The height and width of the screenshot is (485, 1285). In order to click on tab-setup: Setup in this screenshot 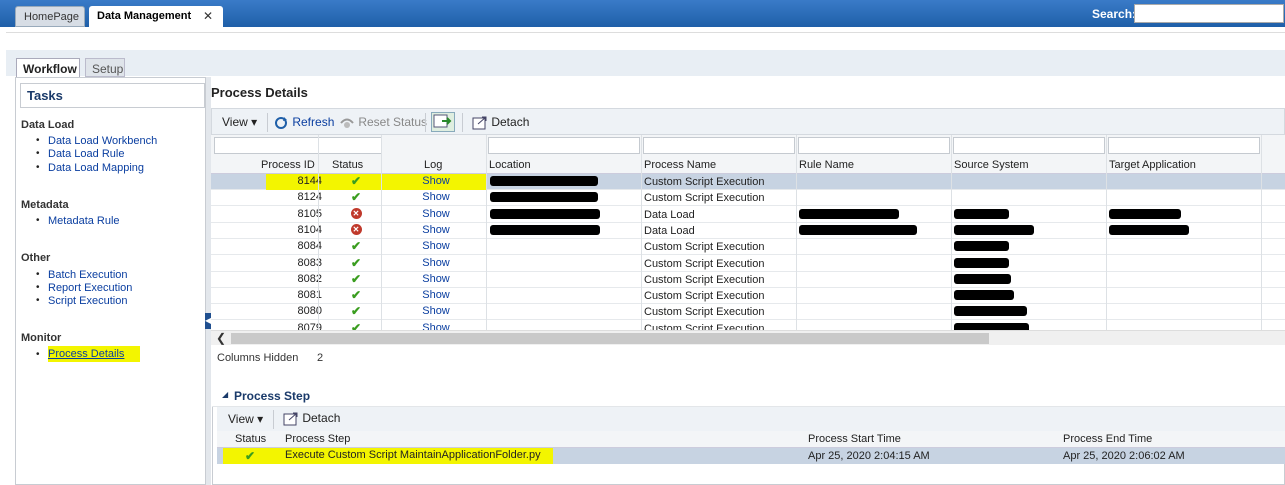, I will do `click(105, 67)`.